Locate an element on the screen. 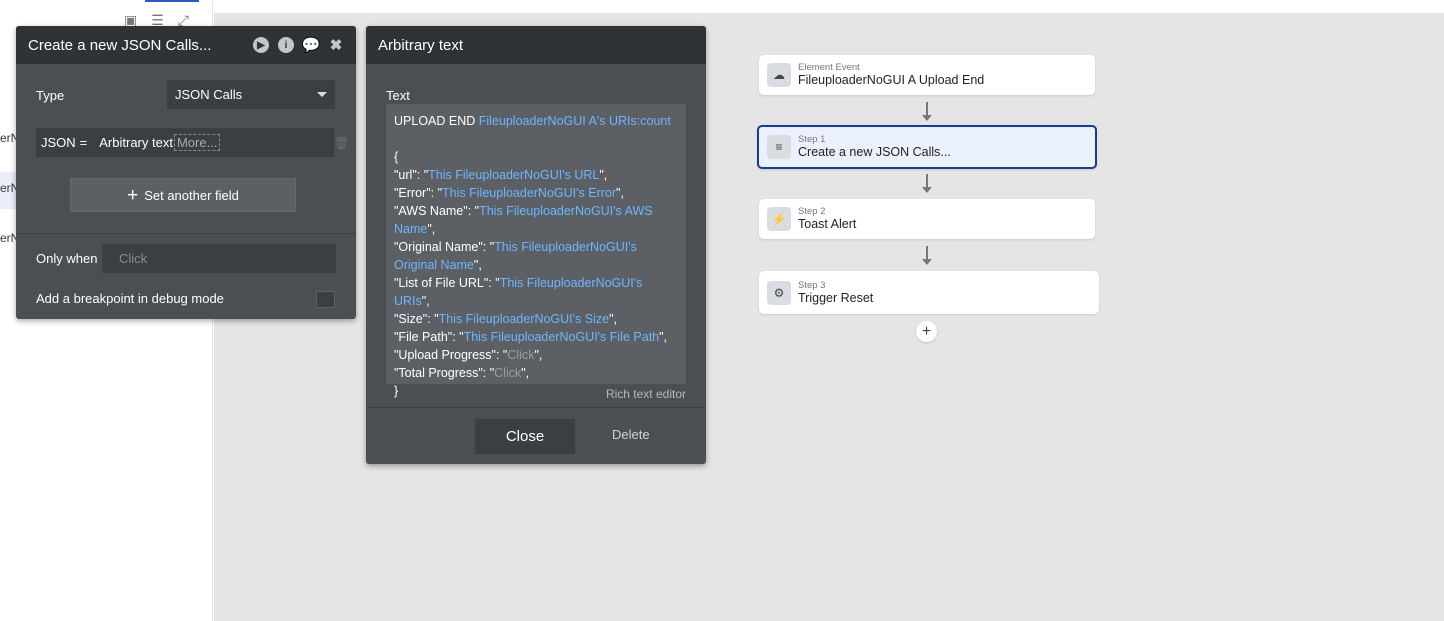 The image size is (1444, 621). set-another-field-label: Set another field is located at coordinates (191, 195).